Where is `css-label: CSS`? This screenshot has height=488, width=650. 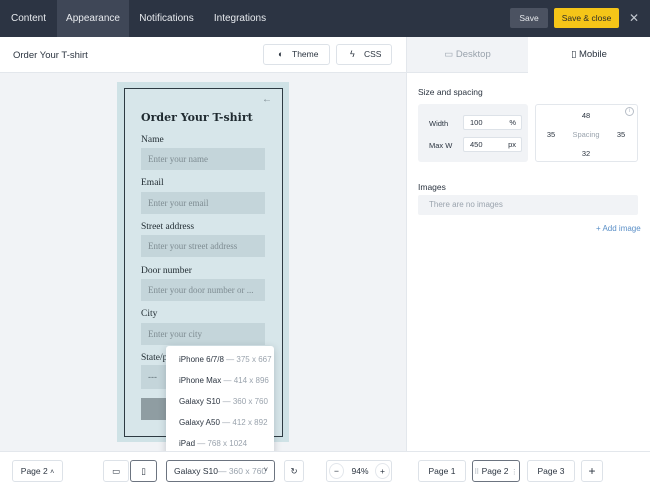 css-label: CSS is located at coordinates (373, 54).